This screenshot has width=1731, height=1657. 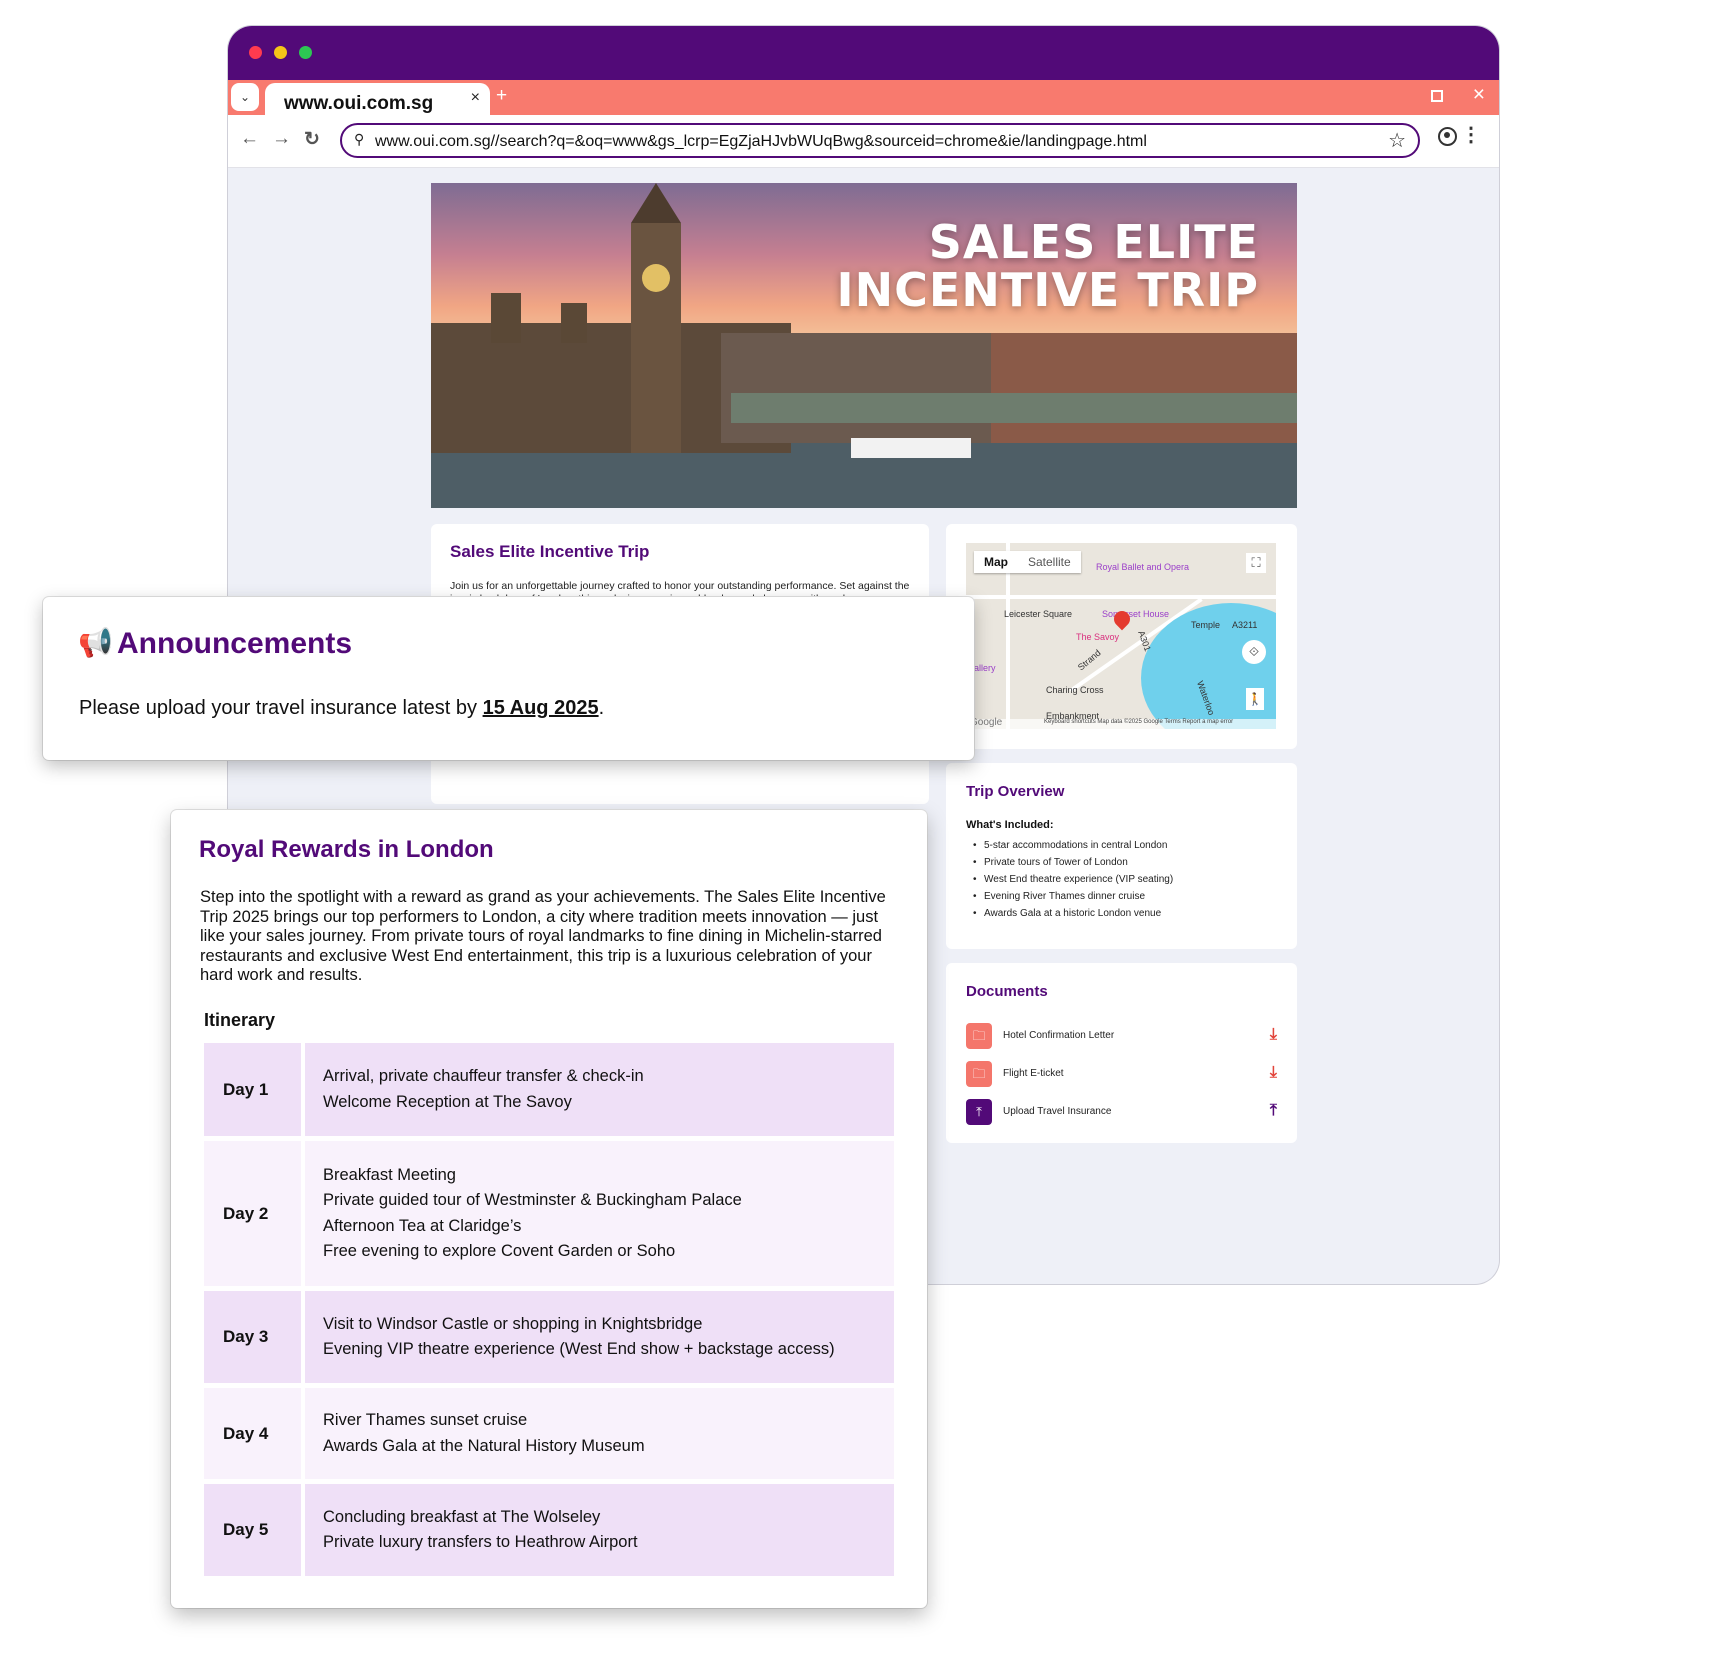 What do you see at coordinates (985, 668) in the screenshot?
I see `map-label: allery` at bounding box center [985, 668].